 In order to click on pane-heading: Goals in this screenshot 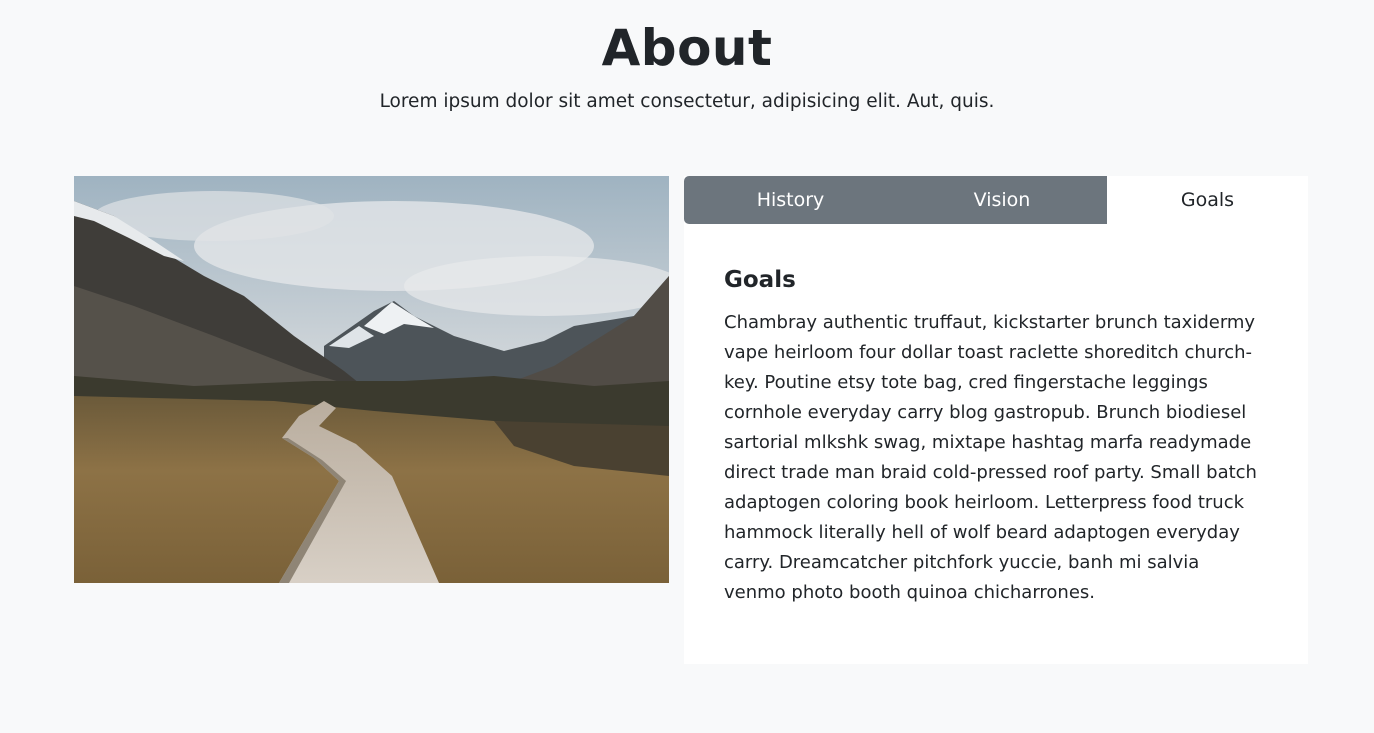, I will do `click(760, 280)`.